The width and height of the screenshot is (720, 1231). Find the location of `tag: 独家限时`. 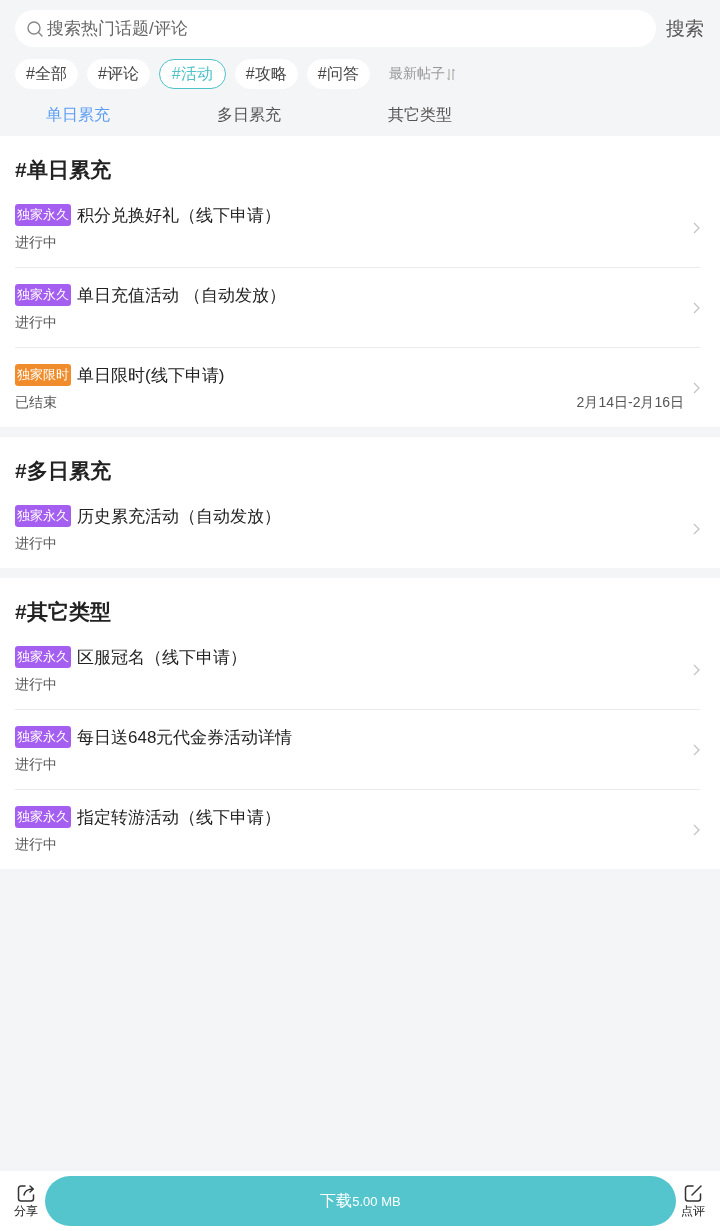

tag: 独家限时 is located at coordinates (43, 375).